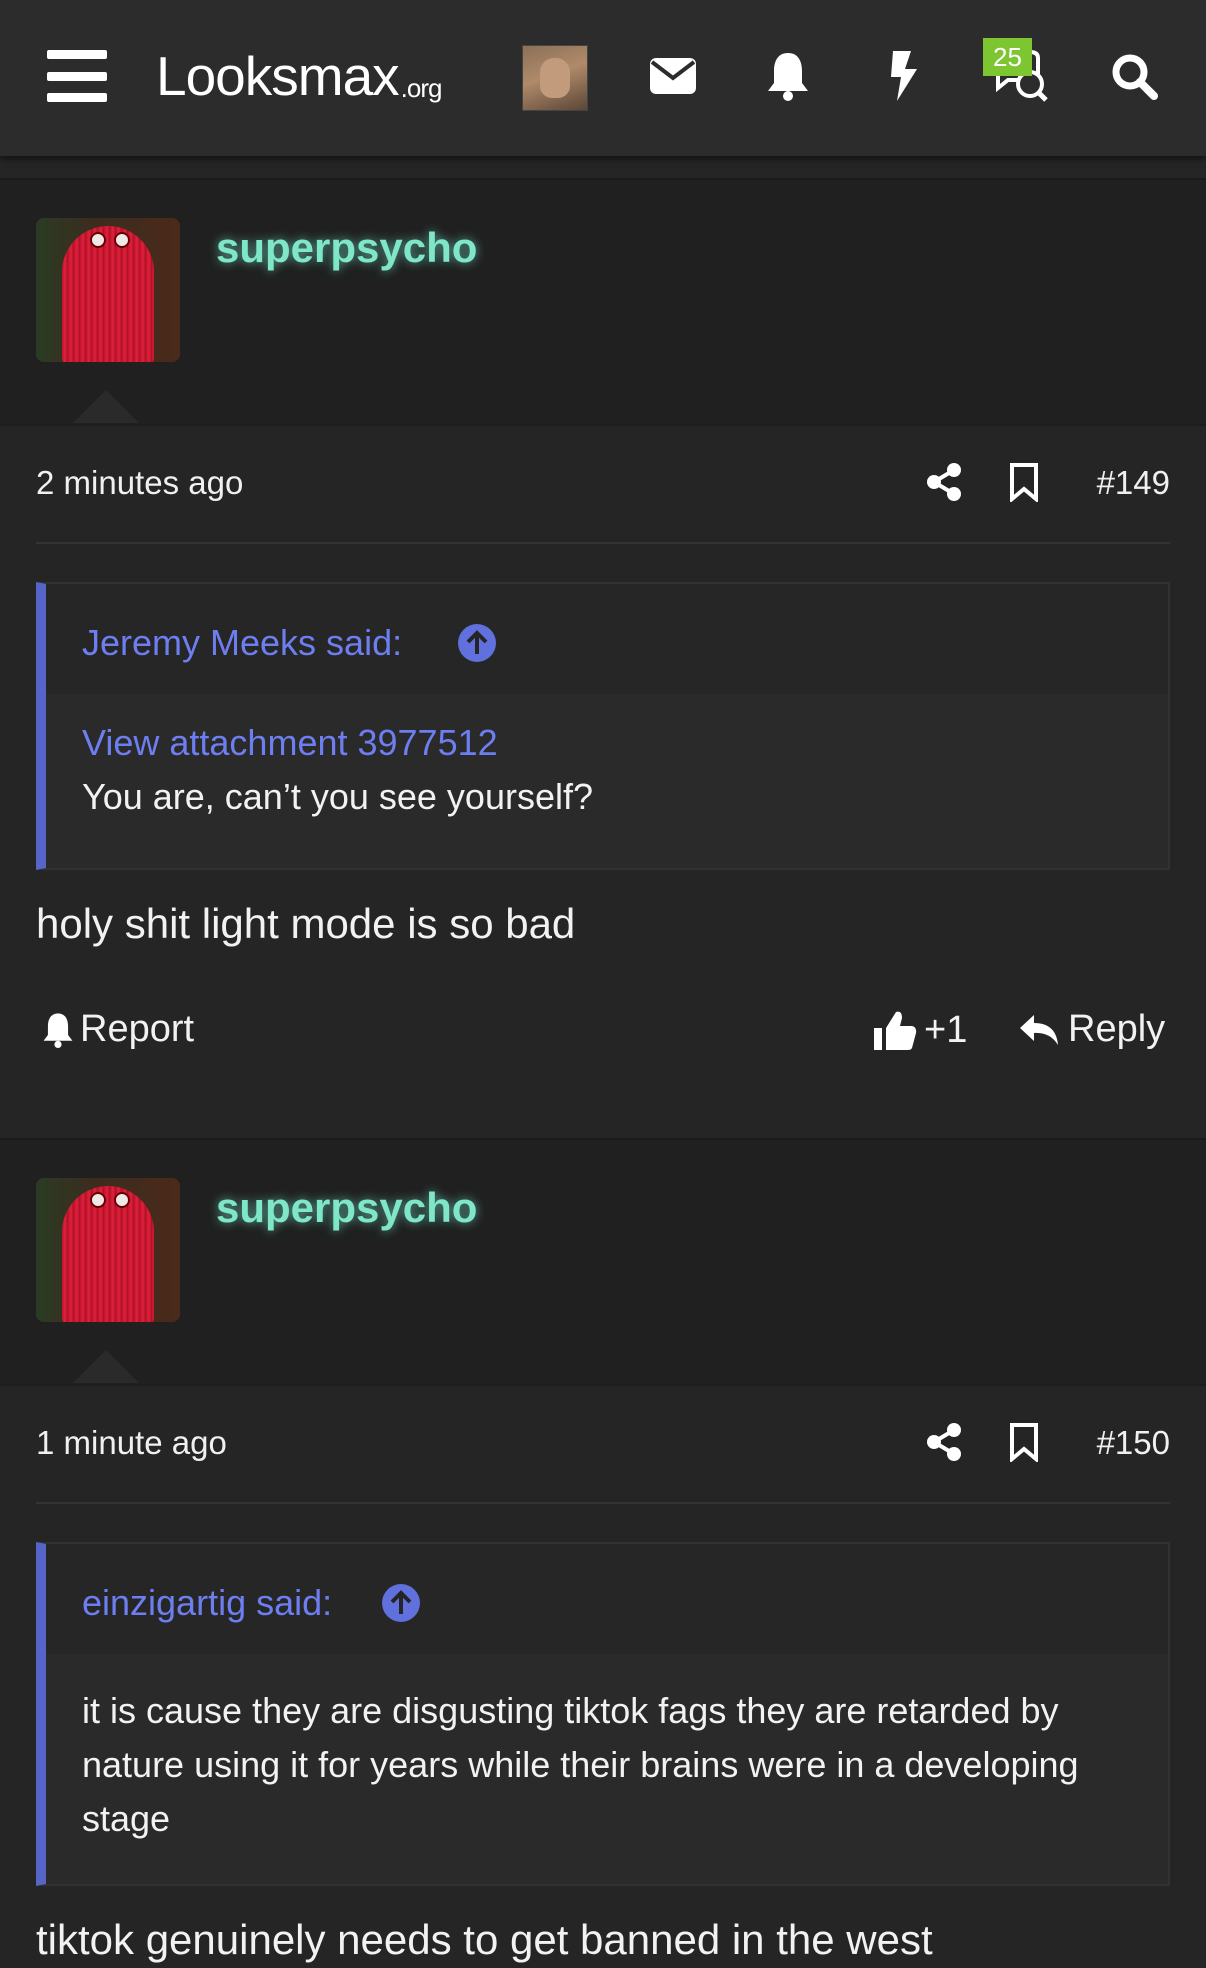  Describe the element at coordinates (919, 1030) in the screenshot. I see `like-button: +1` at that location.